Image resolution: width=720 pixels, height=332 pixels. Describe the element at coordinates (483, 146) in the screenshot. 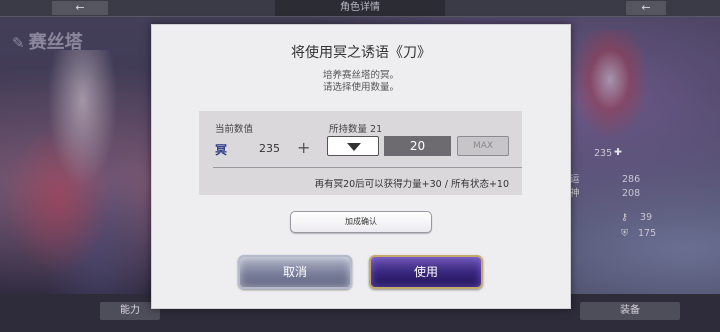

I see `max-button: MAX` at that location.